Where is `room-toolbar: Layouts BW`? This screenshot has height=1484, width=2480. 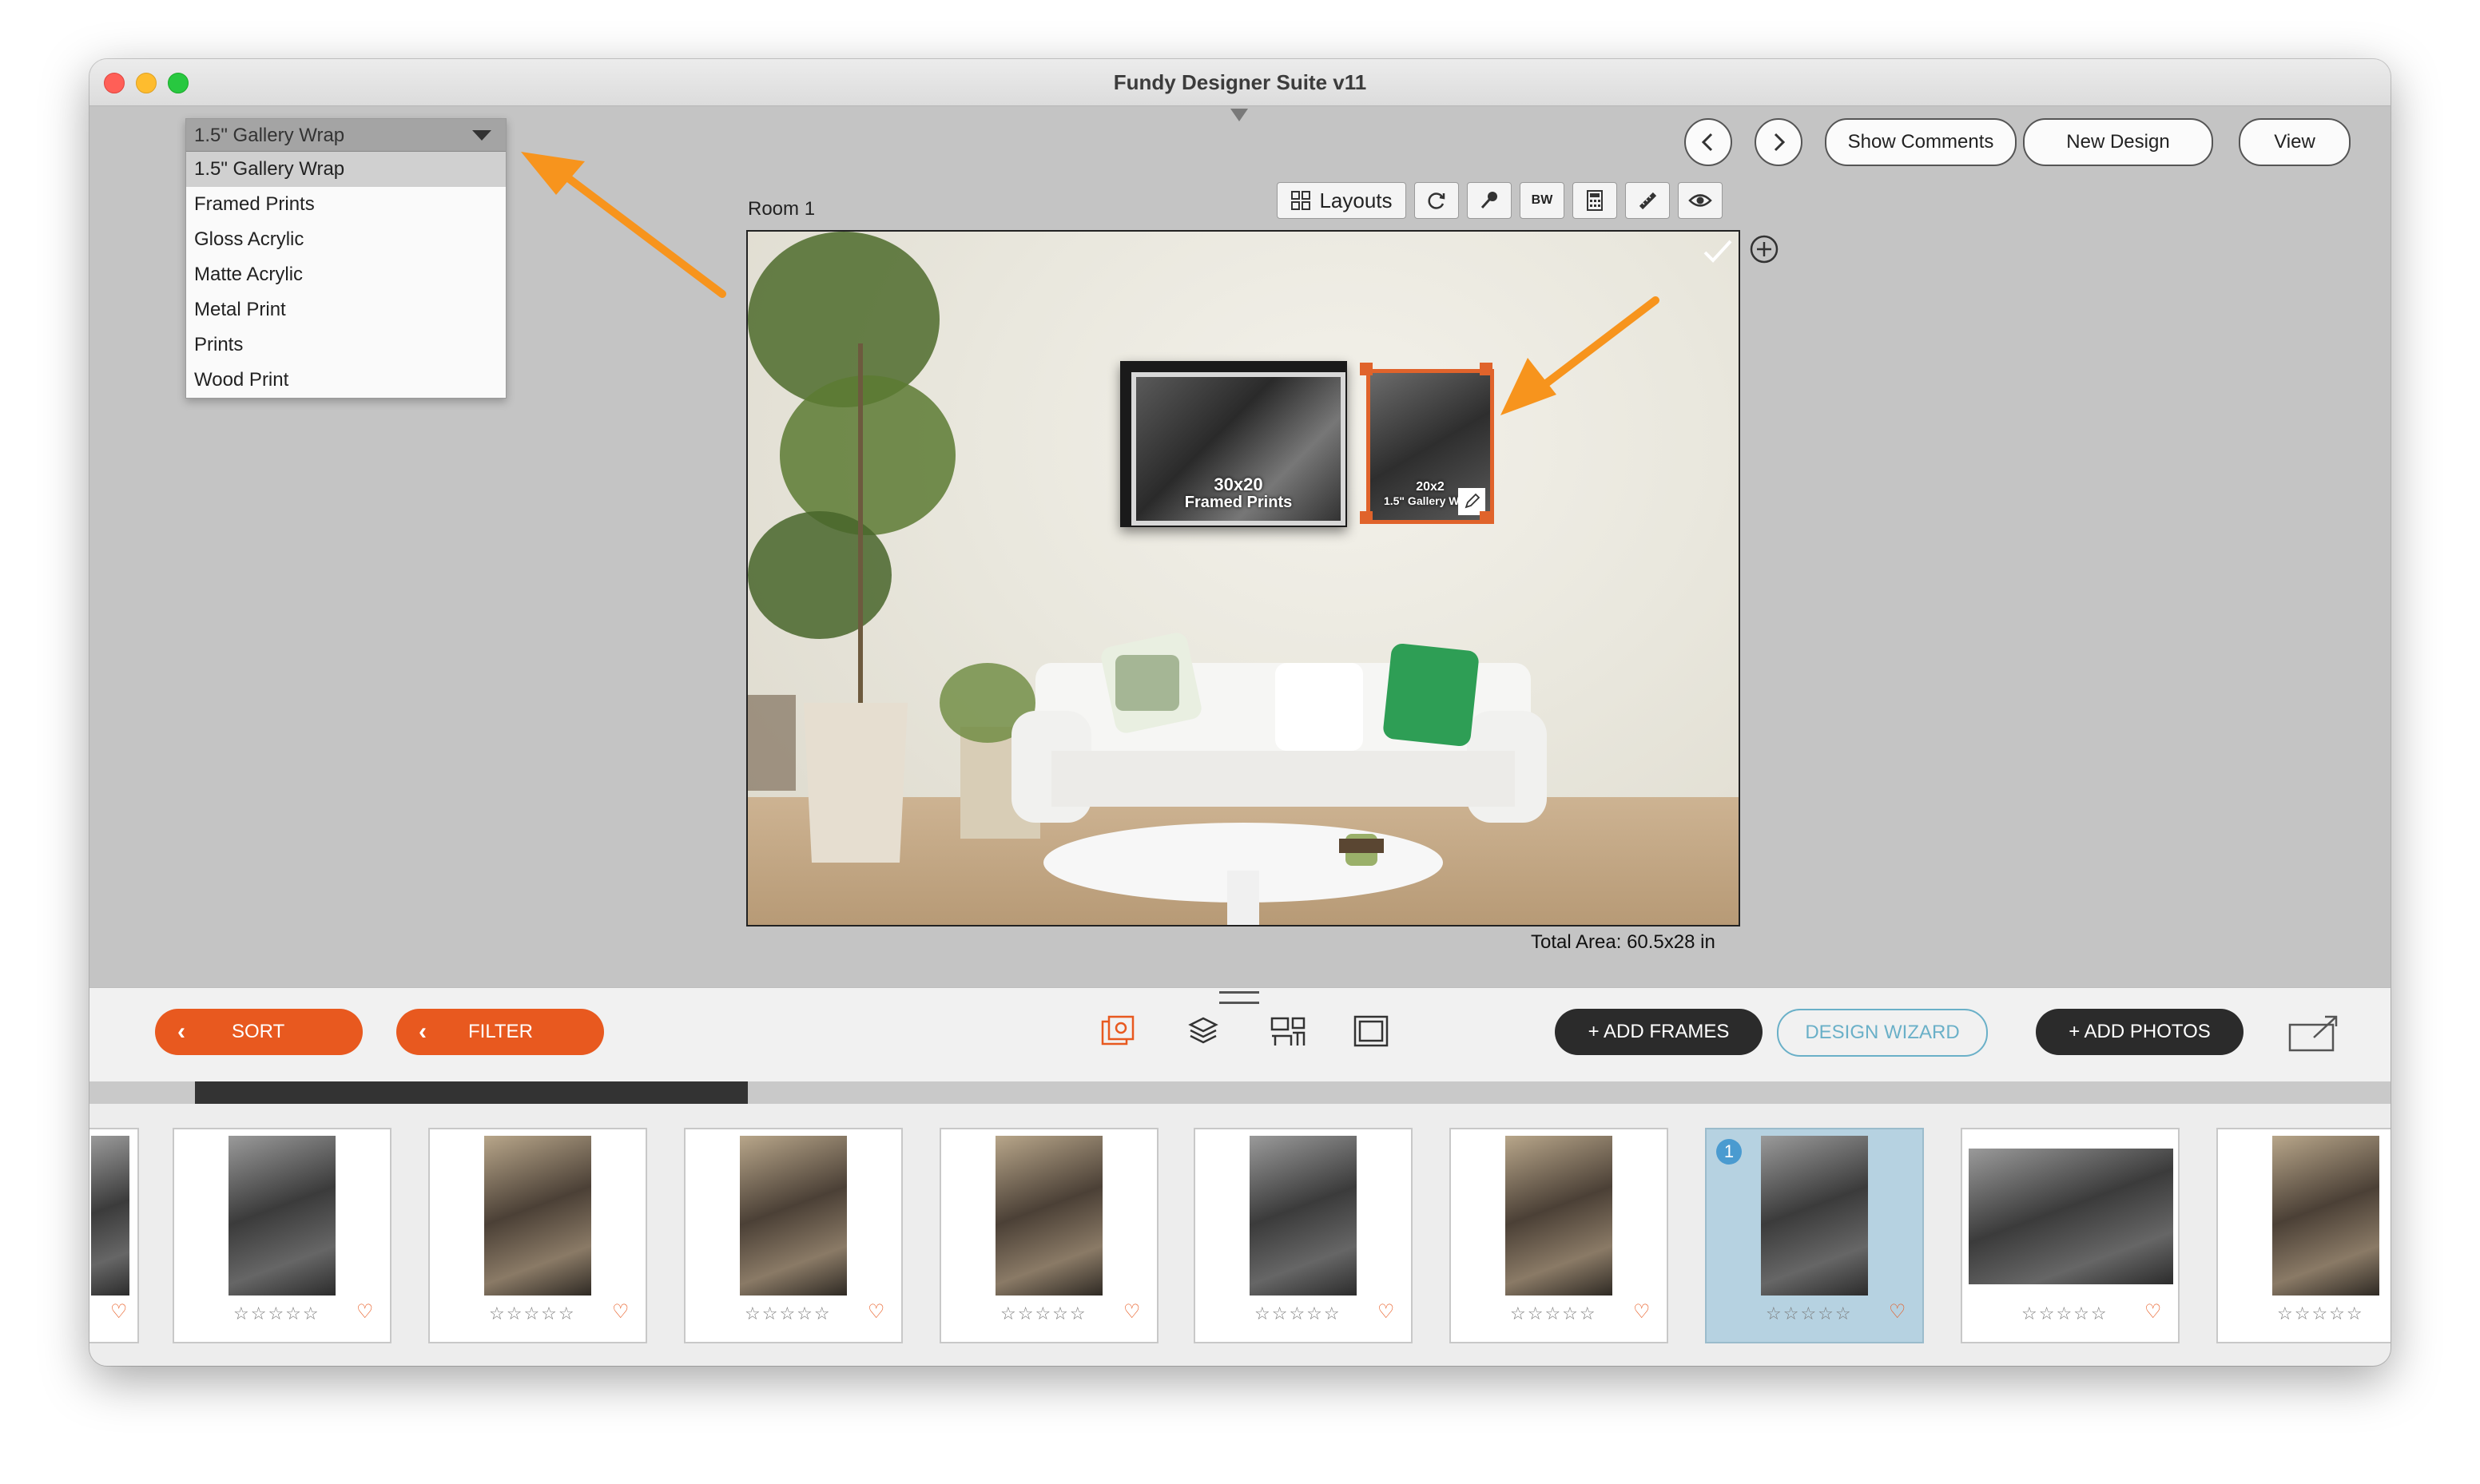 room-toolbar: Layouts BW is located at coordinates (1500, 200).